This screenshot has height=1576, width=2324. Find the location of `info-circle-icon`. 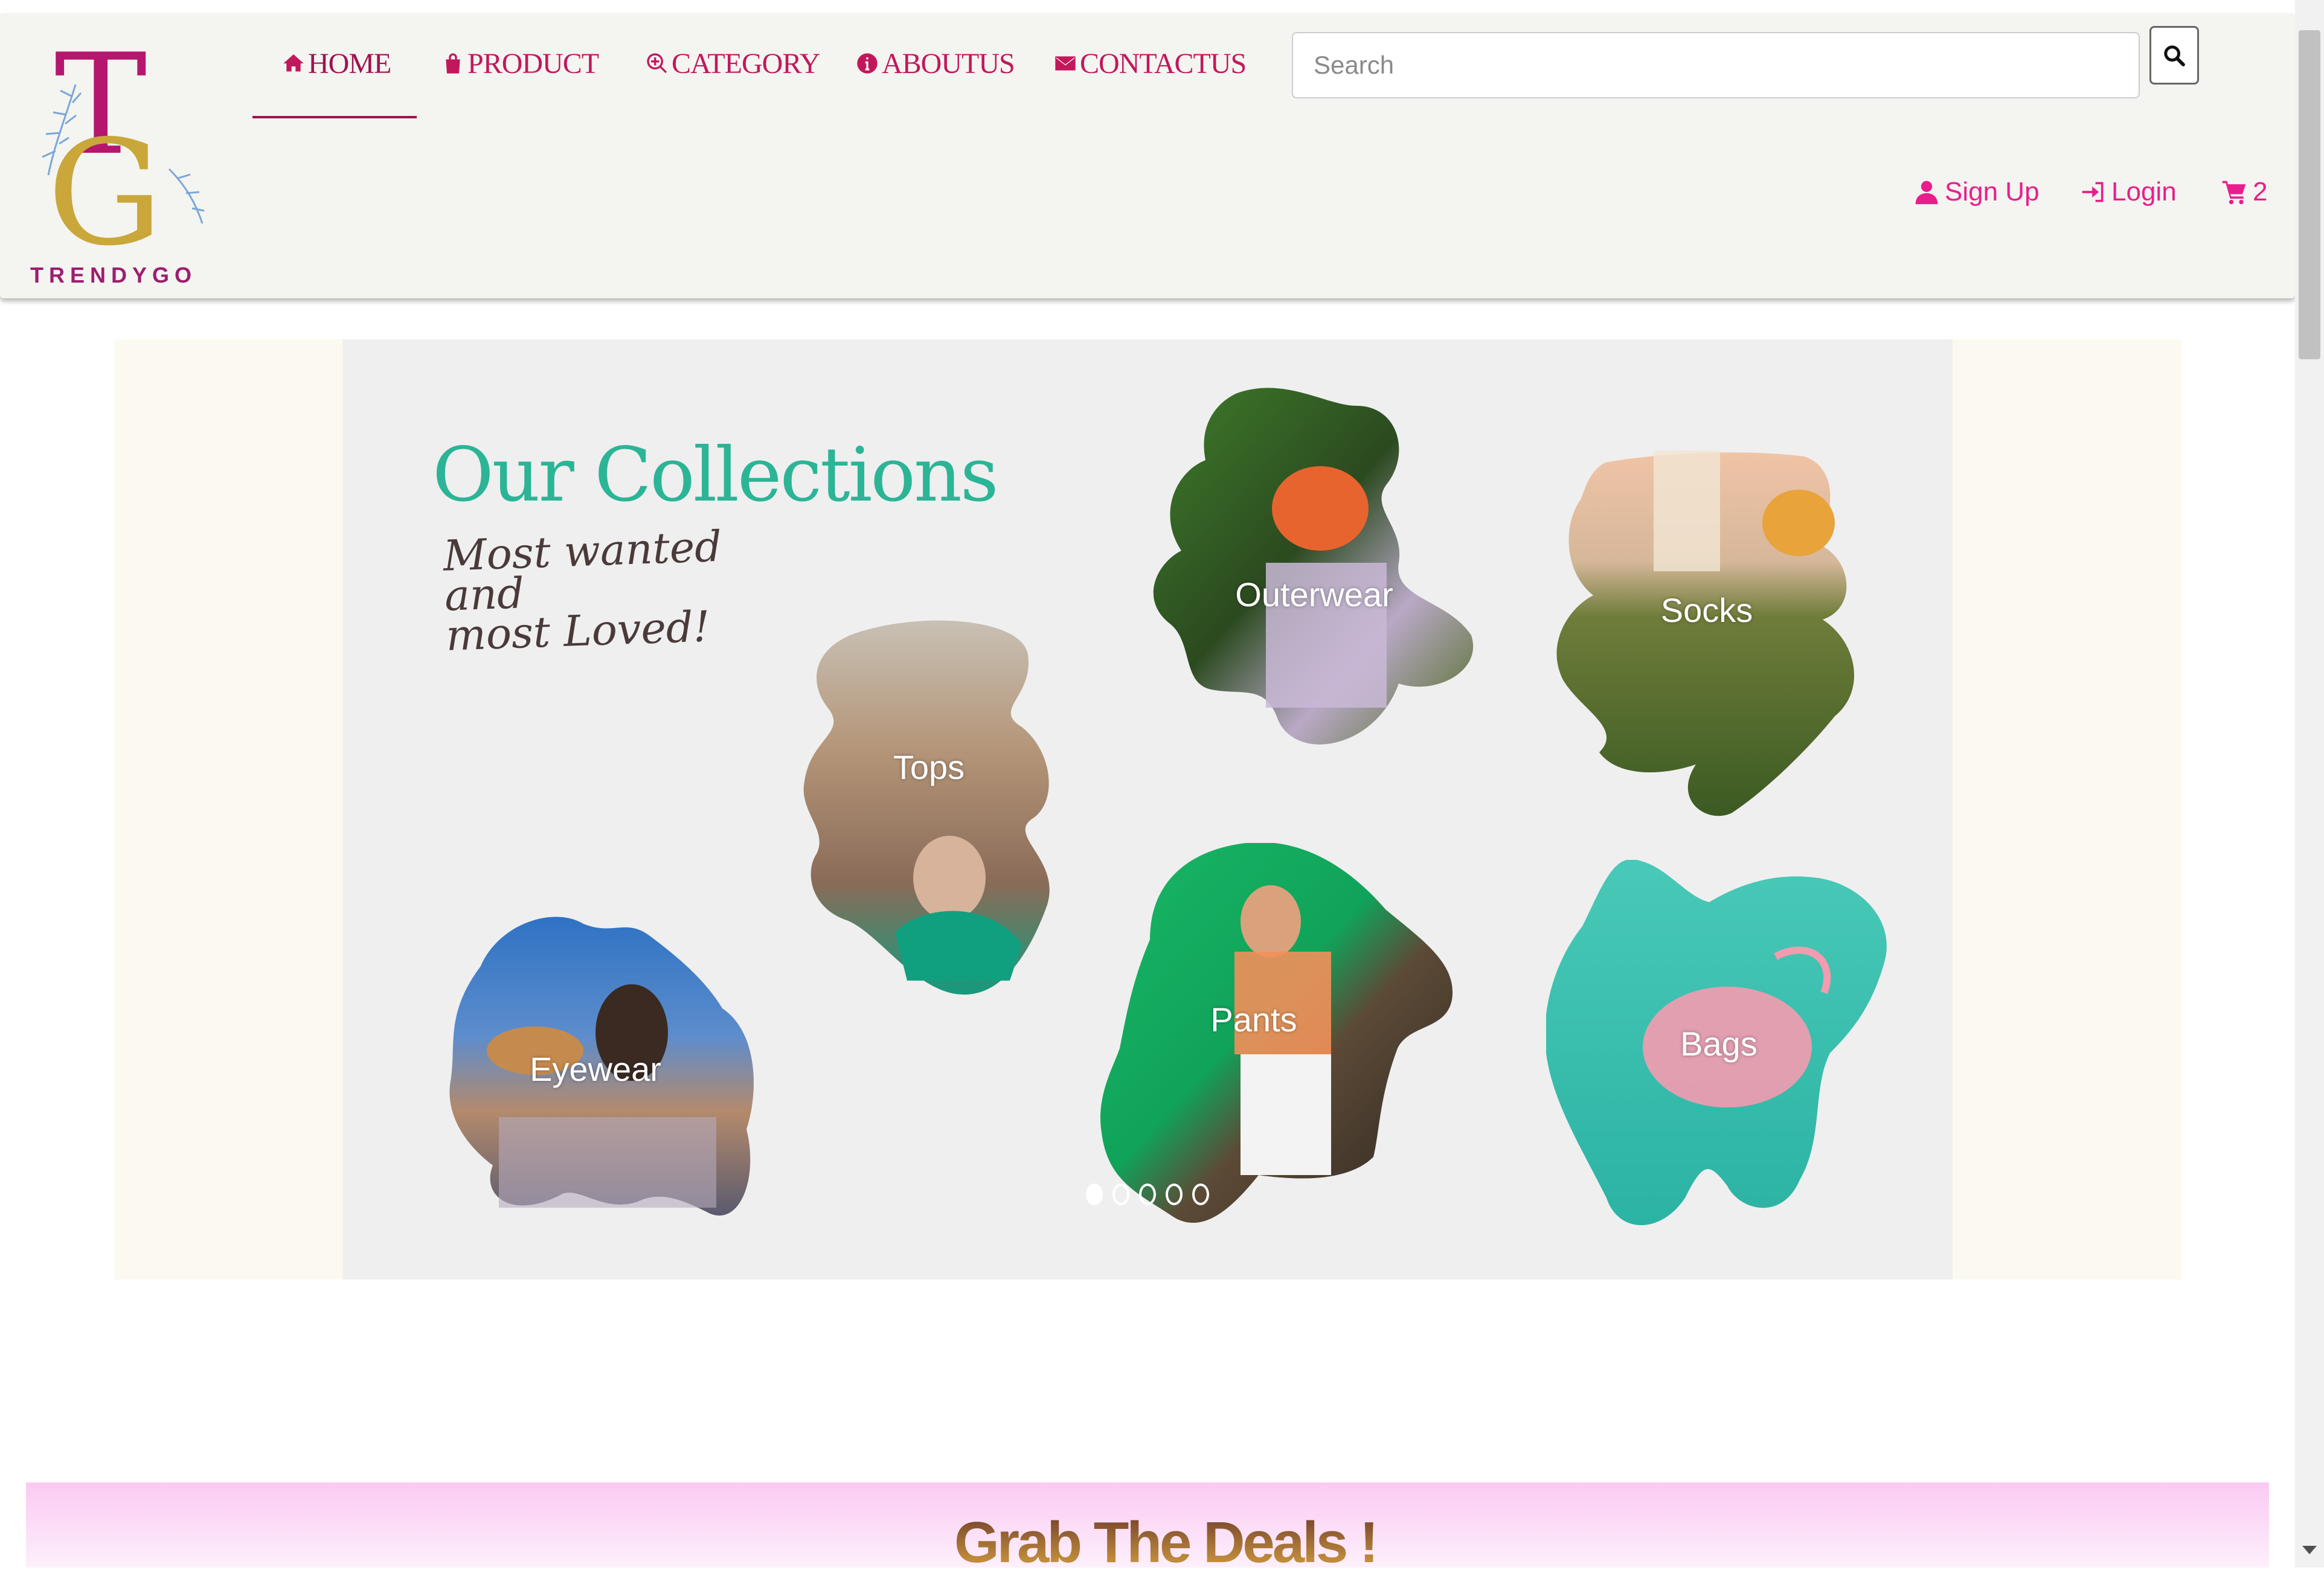

info-circle-icon is located at coordinates (867, 63).